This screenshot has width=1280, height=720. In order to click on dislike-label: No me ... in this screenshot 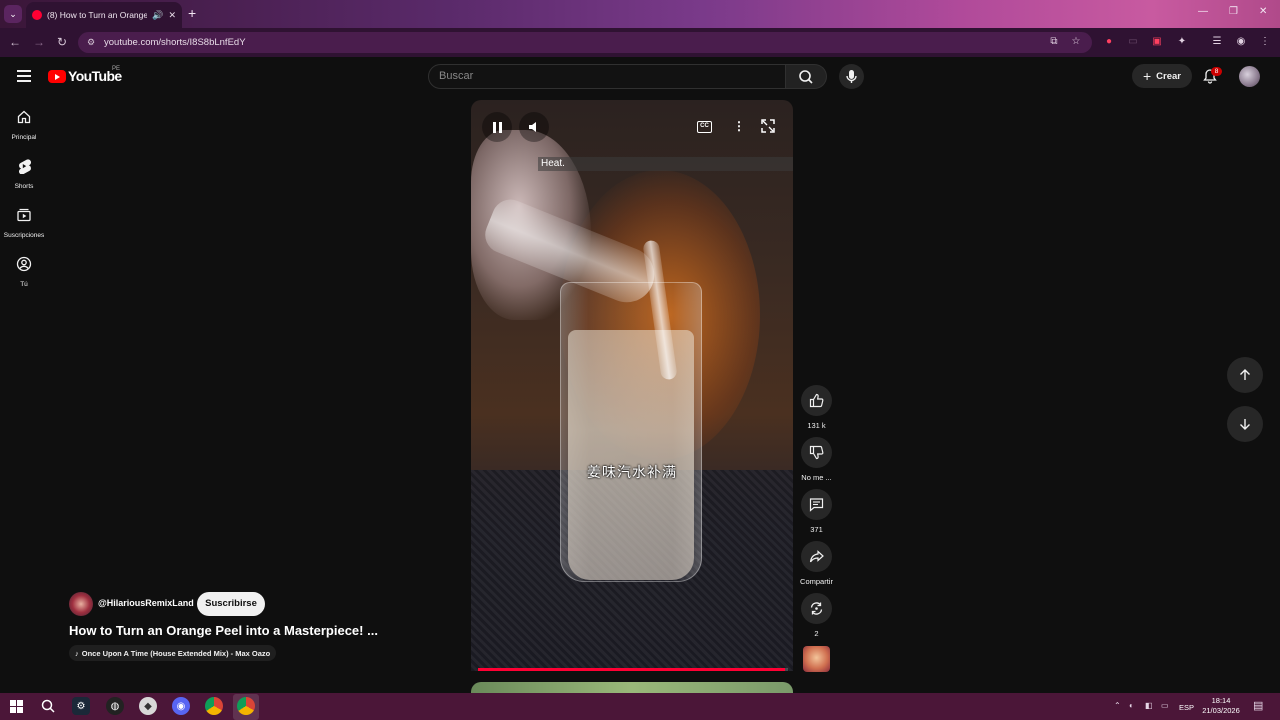, I will do `click(816, 477)`.